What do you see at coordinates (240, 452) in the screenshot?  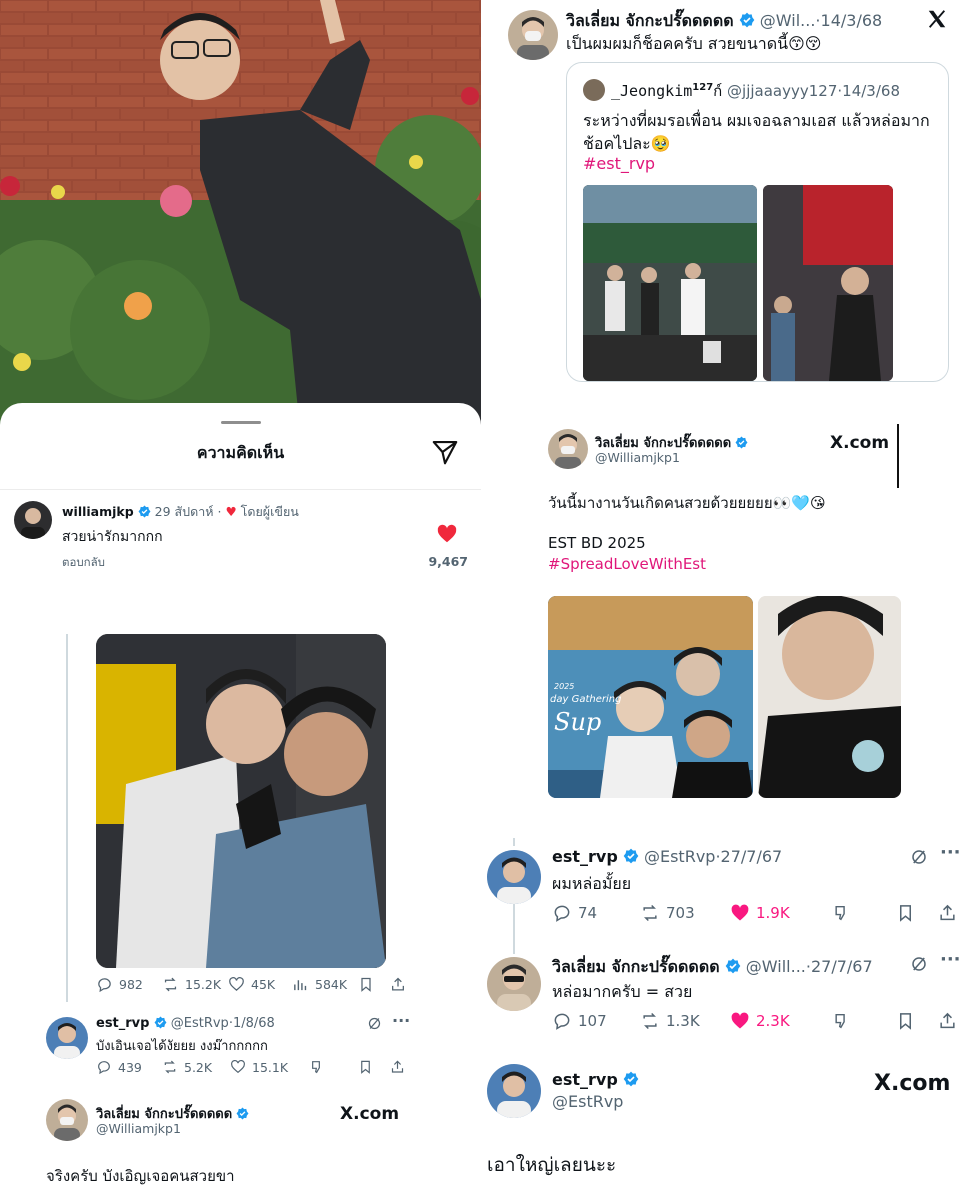 I see `sheet-title: ความคิดเห็น` at bounding box center [240, 452].